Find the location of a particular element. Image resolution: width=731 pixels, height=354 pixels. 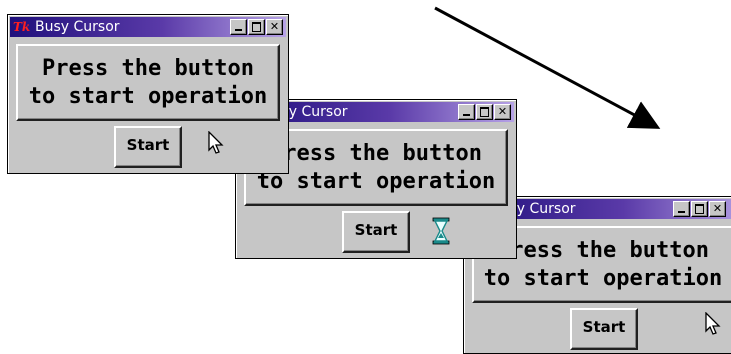

tk-logo-icon: Tk is located at coordinates (22, 27).